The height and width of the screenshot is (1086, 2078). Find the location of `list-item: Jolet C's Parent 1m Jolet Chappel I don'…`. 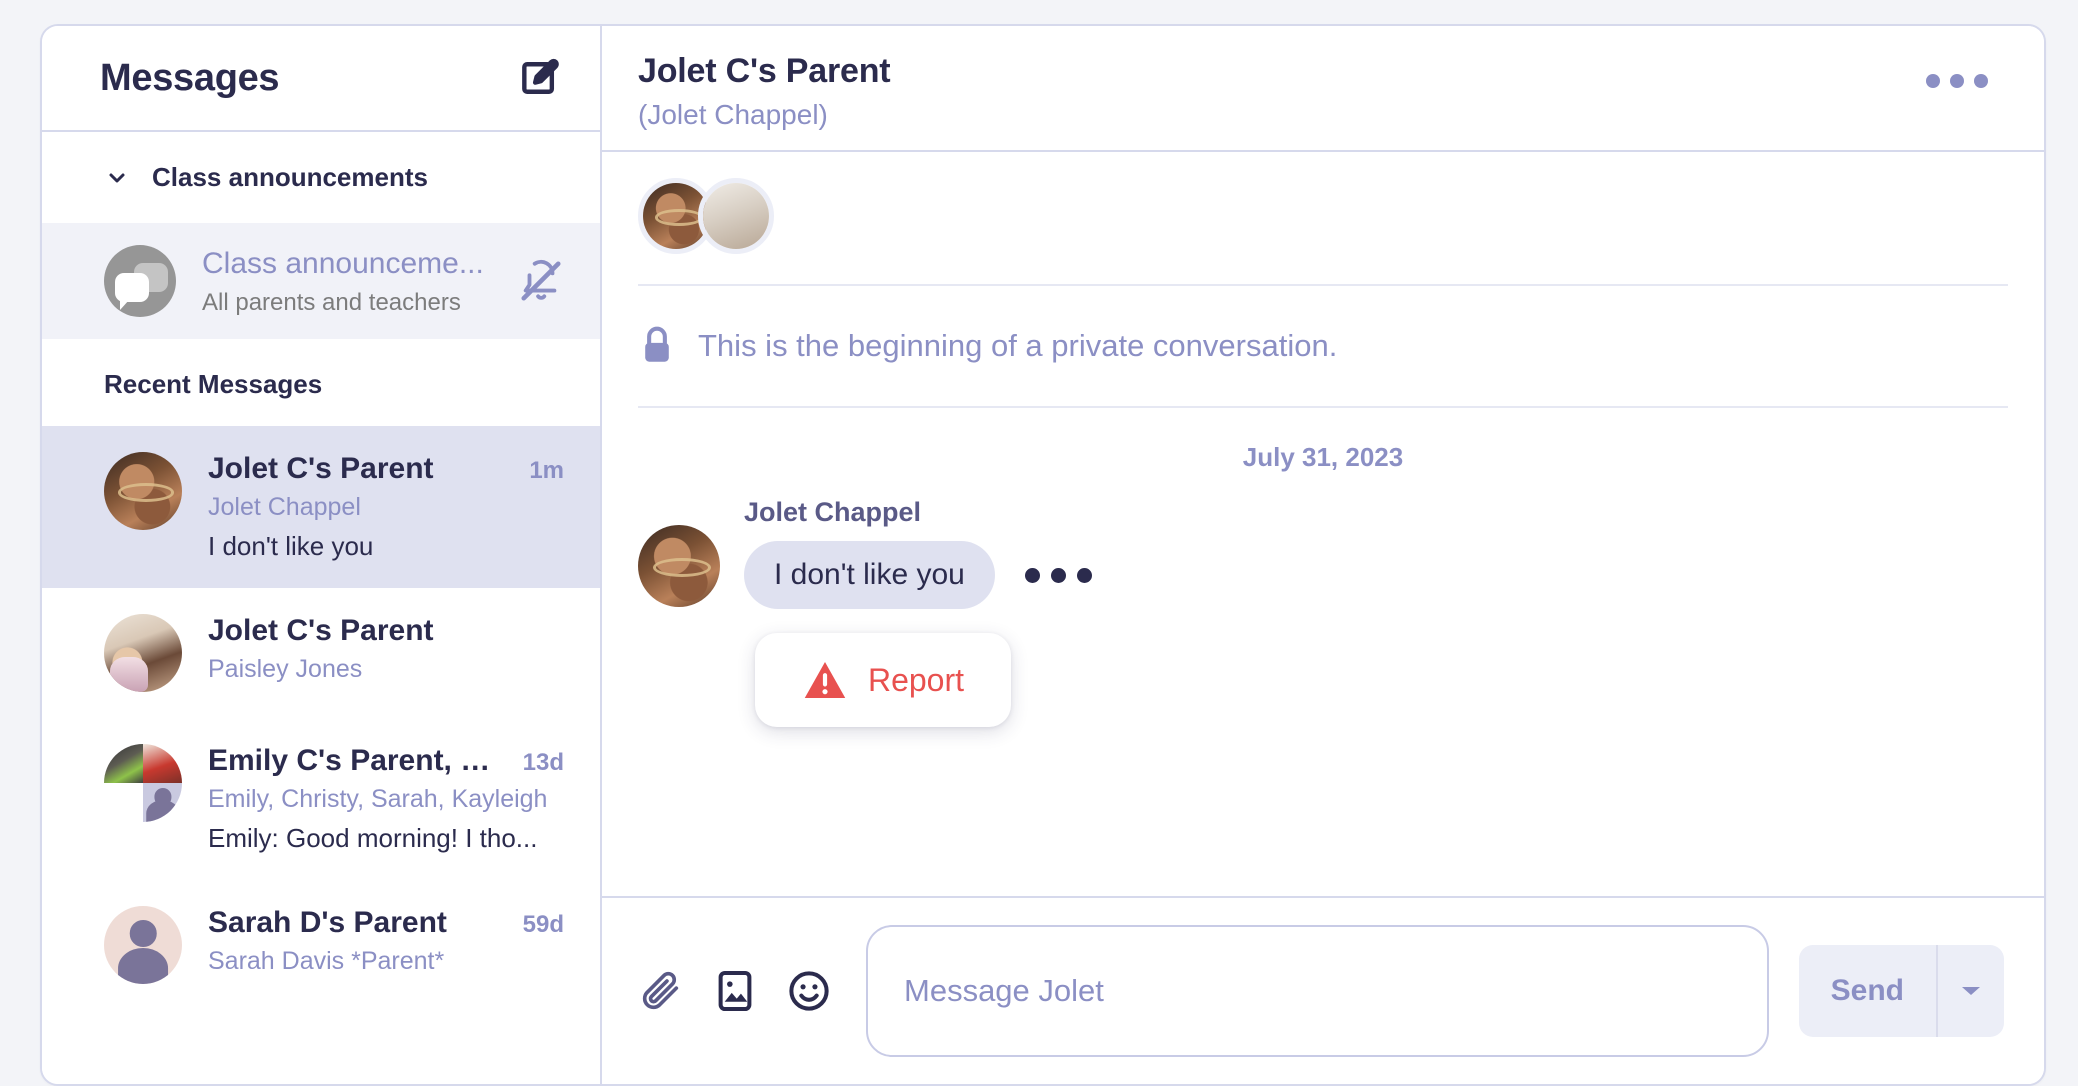

list-item: Jolet C's Parent 1m Jolet Chappel I don'… is located at coordinates (321, 507).